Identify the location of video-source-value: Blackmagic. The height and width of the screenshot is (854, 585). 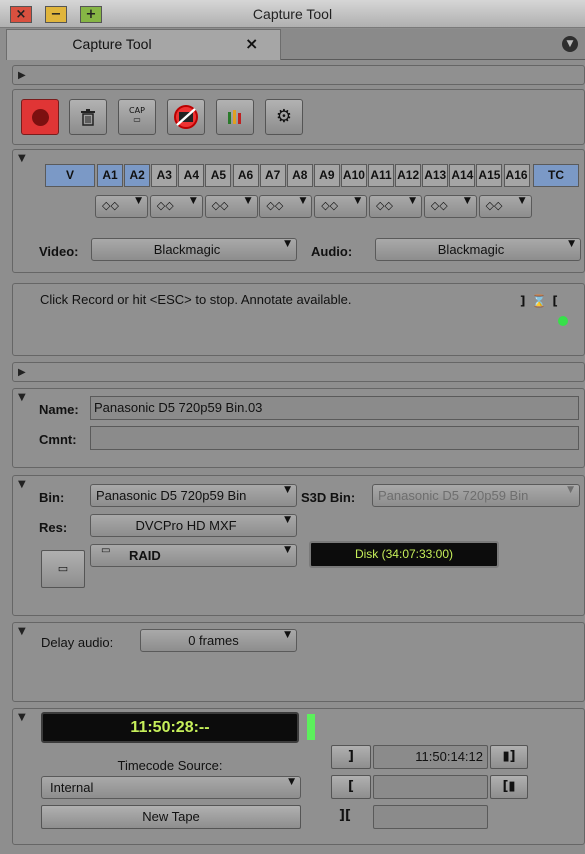
(187, 249).